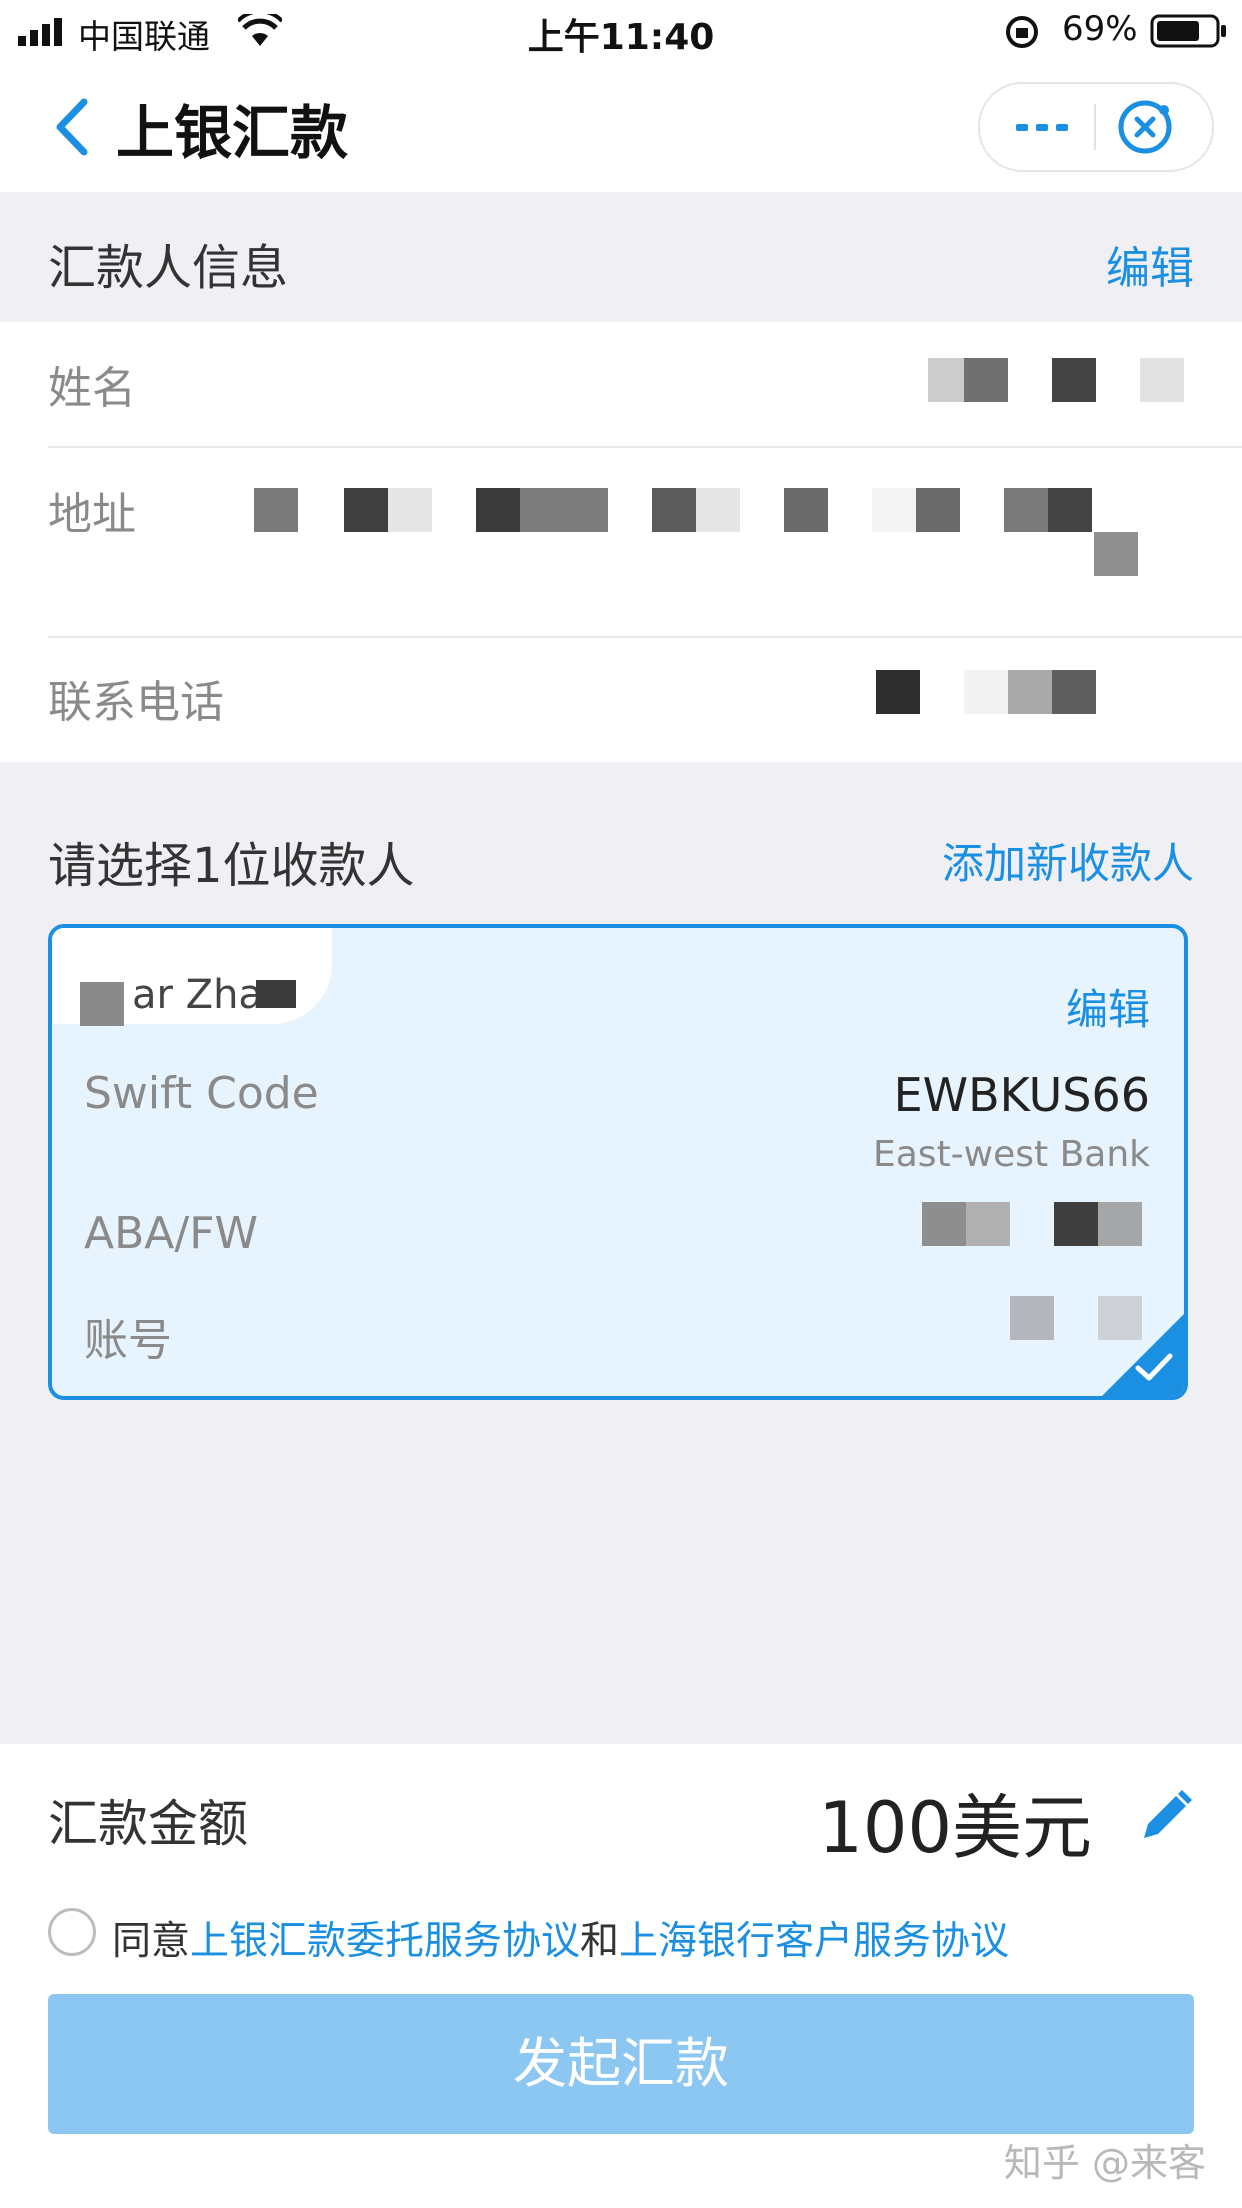  What do you see at coordinates (171, 1233) in the screenshot?
I see `aba-fw-label: ABA/FW` at bounding box center [171, 1233].